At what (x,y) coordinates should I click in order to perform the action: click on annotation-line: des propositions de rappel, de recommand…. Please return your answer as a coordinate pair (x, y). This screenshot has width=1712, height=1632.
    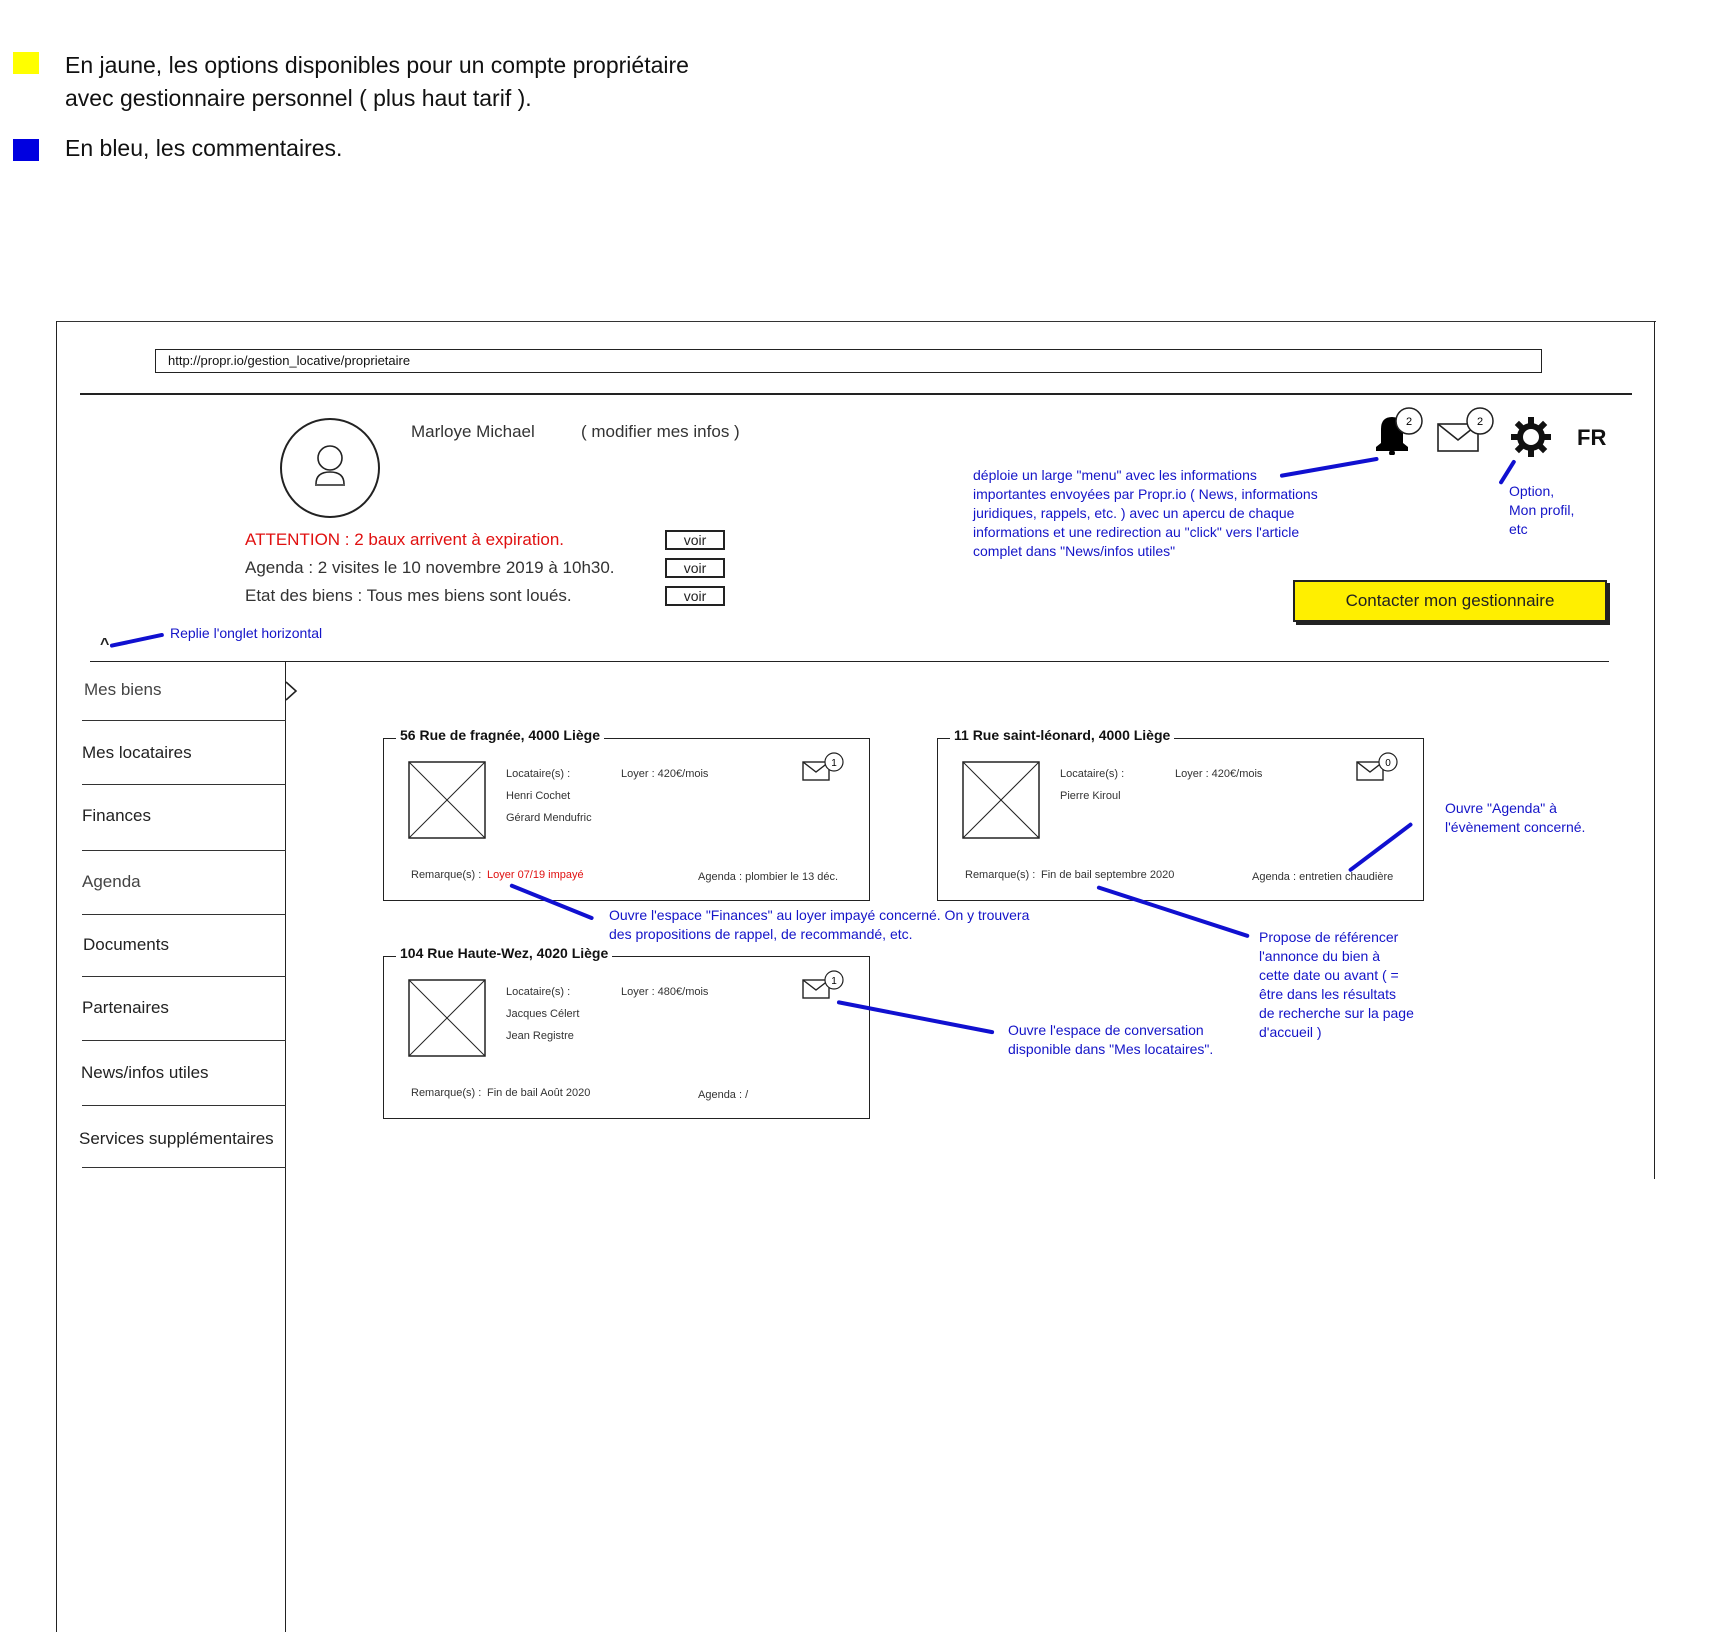
    Looking at the image, I should click on (761, 934).